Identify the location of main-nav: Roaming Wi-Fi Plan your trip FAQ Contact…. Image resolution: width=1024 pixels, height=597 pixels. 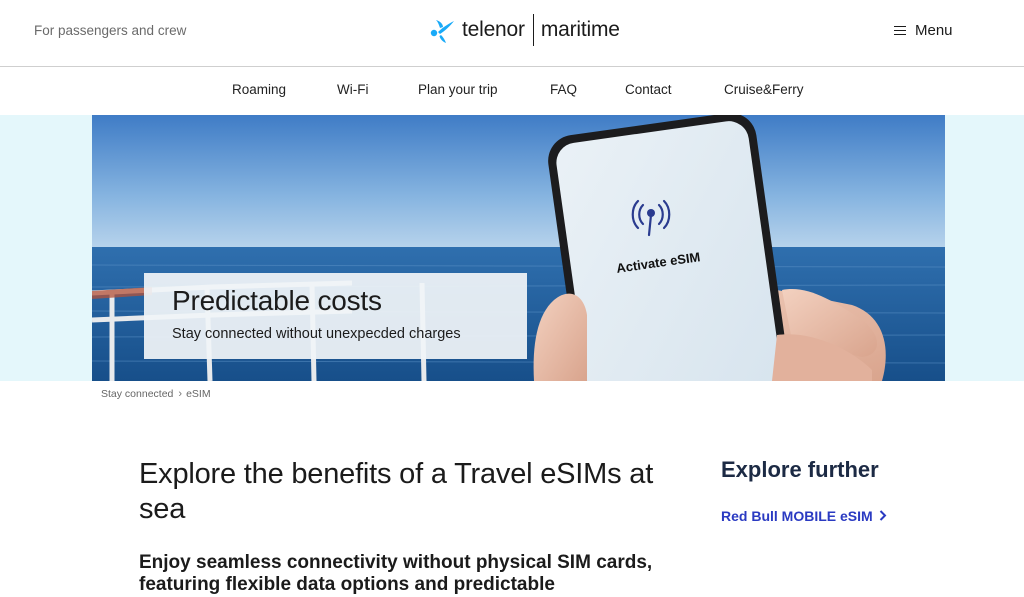
(512, 91).